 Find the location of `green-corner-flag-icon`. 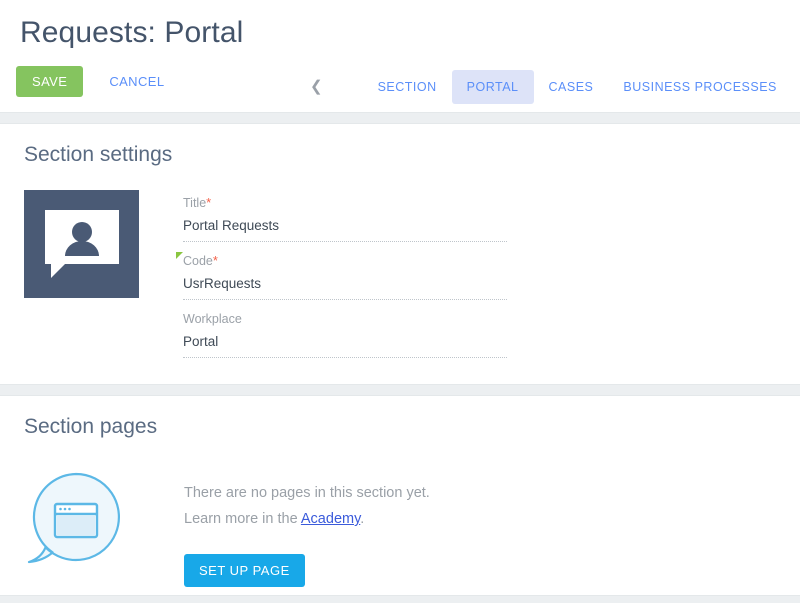

green-corner-flag-icon is located at coordinates (179, 255).